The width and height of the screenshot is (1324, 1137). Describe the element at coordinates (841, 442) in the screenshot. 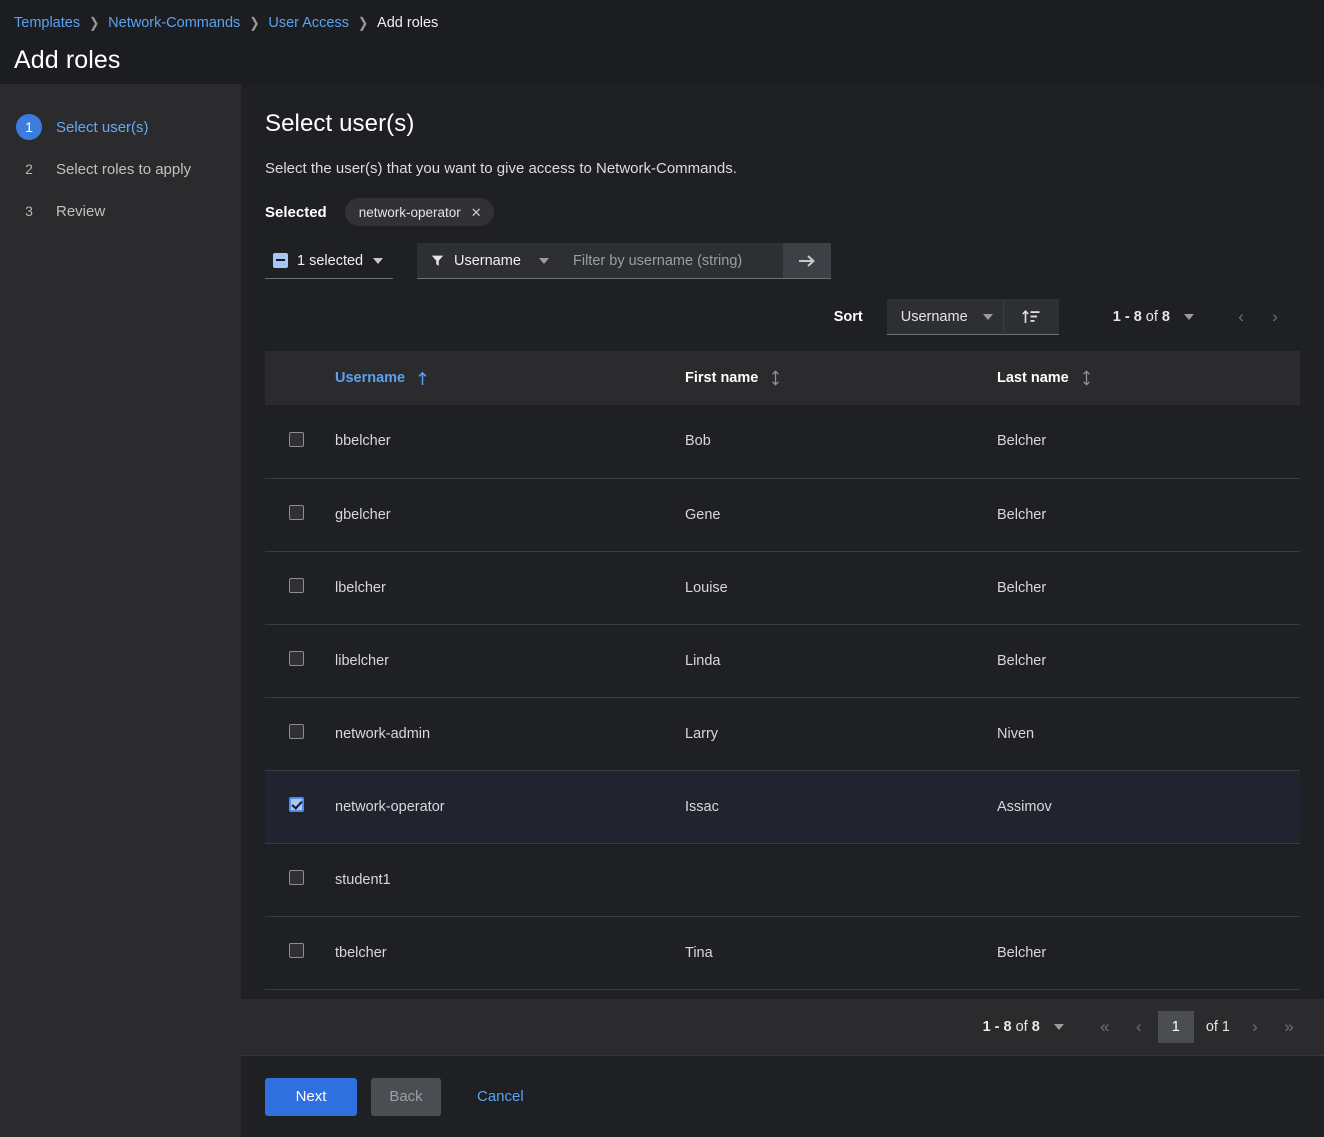

I see `cell-first-name: Bob` at that location.